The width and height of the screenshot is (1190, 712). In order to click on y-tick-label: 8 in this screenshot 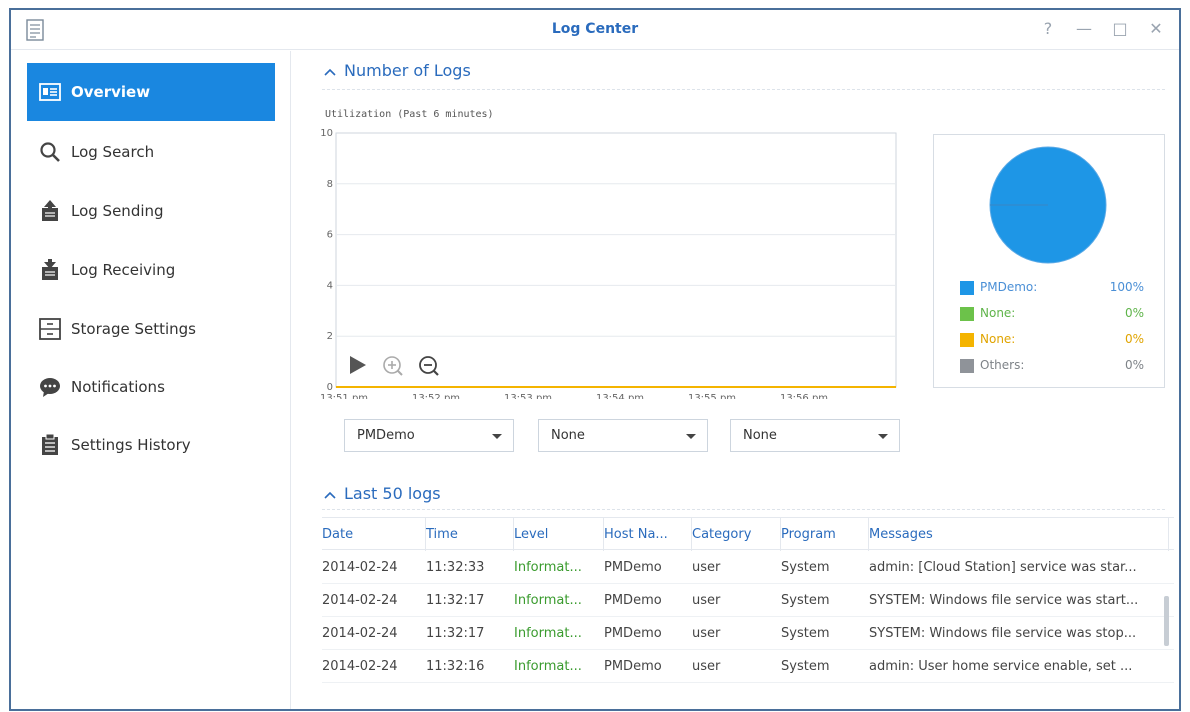, I will do `click(330, 184)`.